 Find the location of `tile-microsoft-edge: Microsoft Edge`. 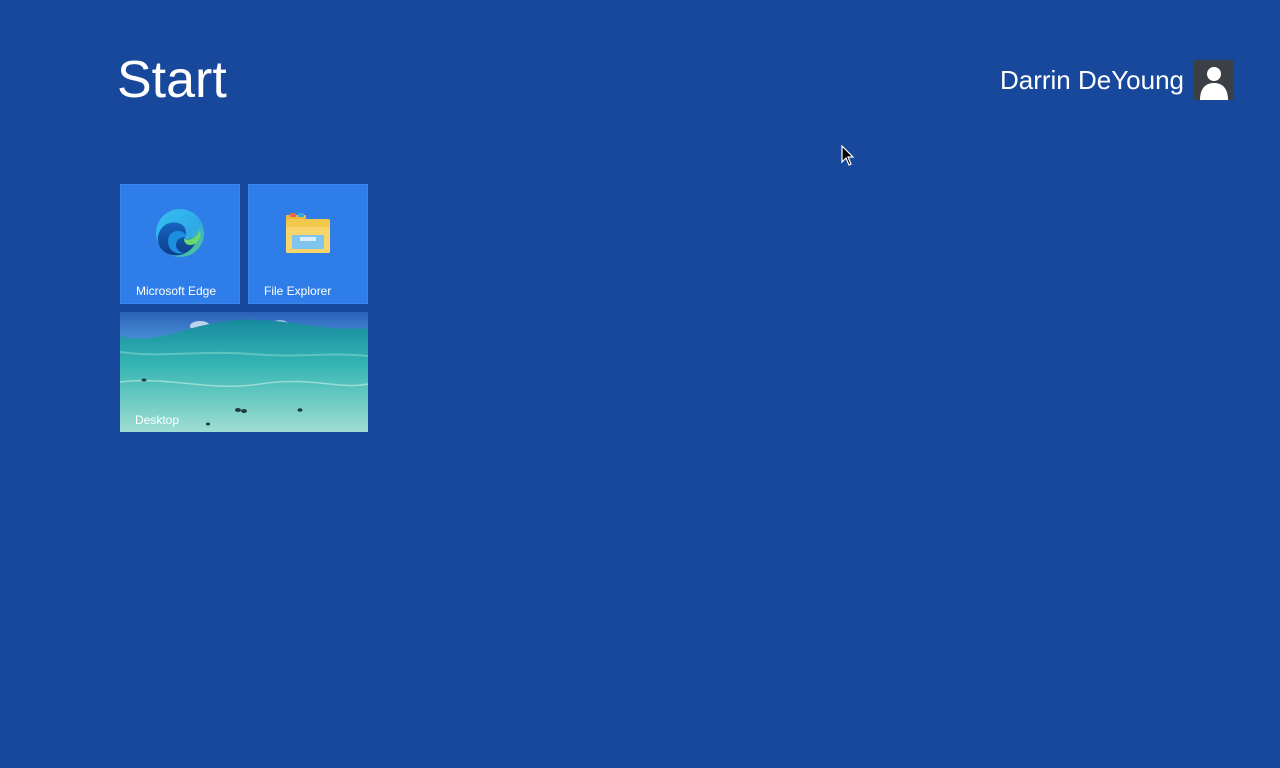

tile-microsoft-edge: Microsoft Edge is located at coordinates (180, 244).